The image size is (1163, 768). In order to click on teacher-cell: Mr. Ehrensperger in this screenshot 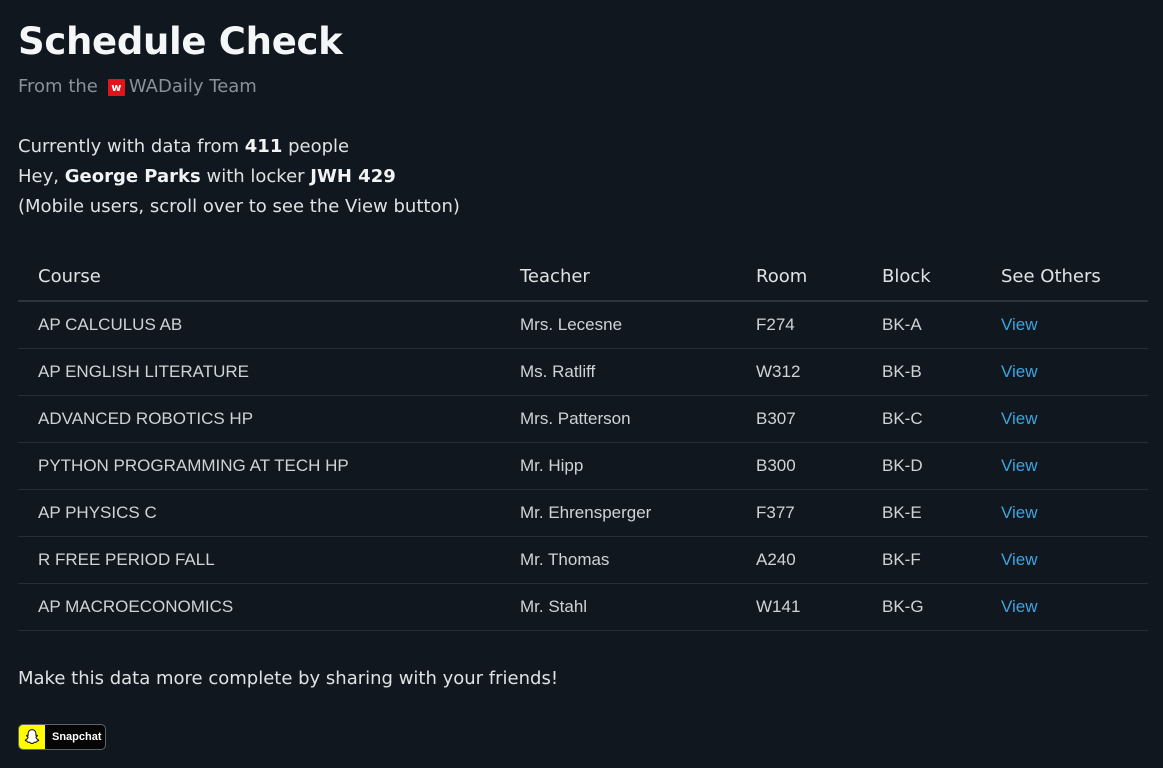, I will do `click(618, 513)`.